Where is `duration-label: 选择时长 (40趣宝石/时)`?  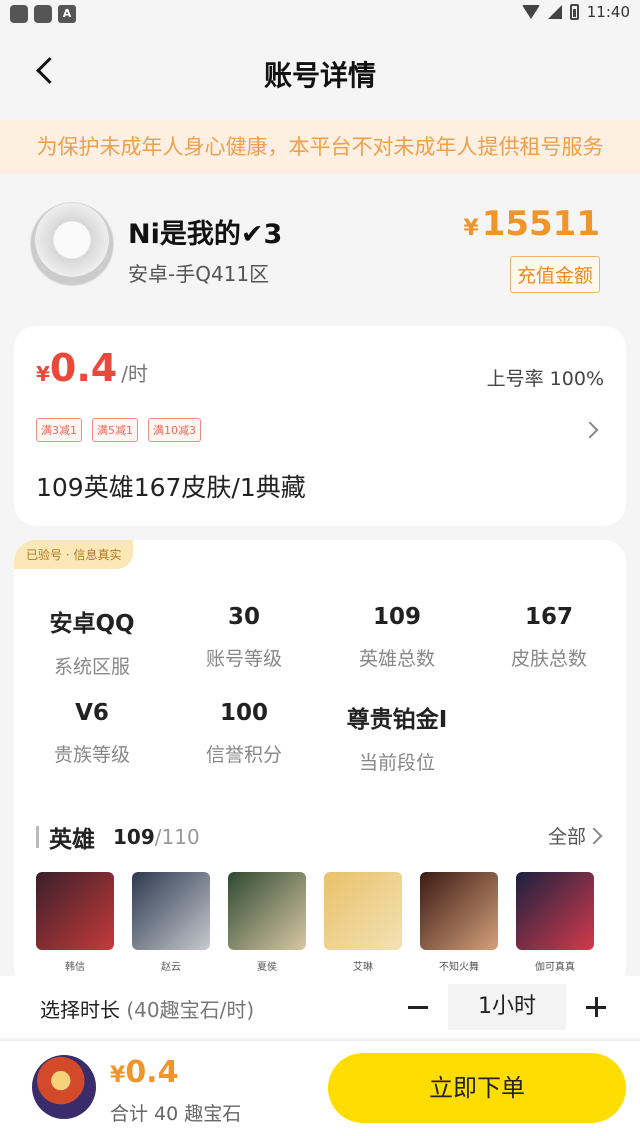
duration-label: 选择时长 (40趣宝石/时) is located at coordinates (147, 1008).